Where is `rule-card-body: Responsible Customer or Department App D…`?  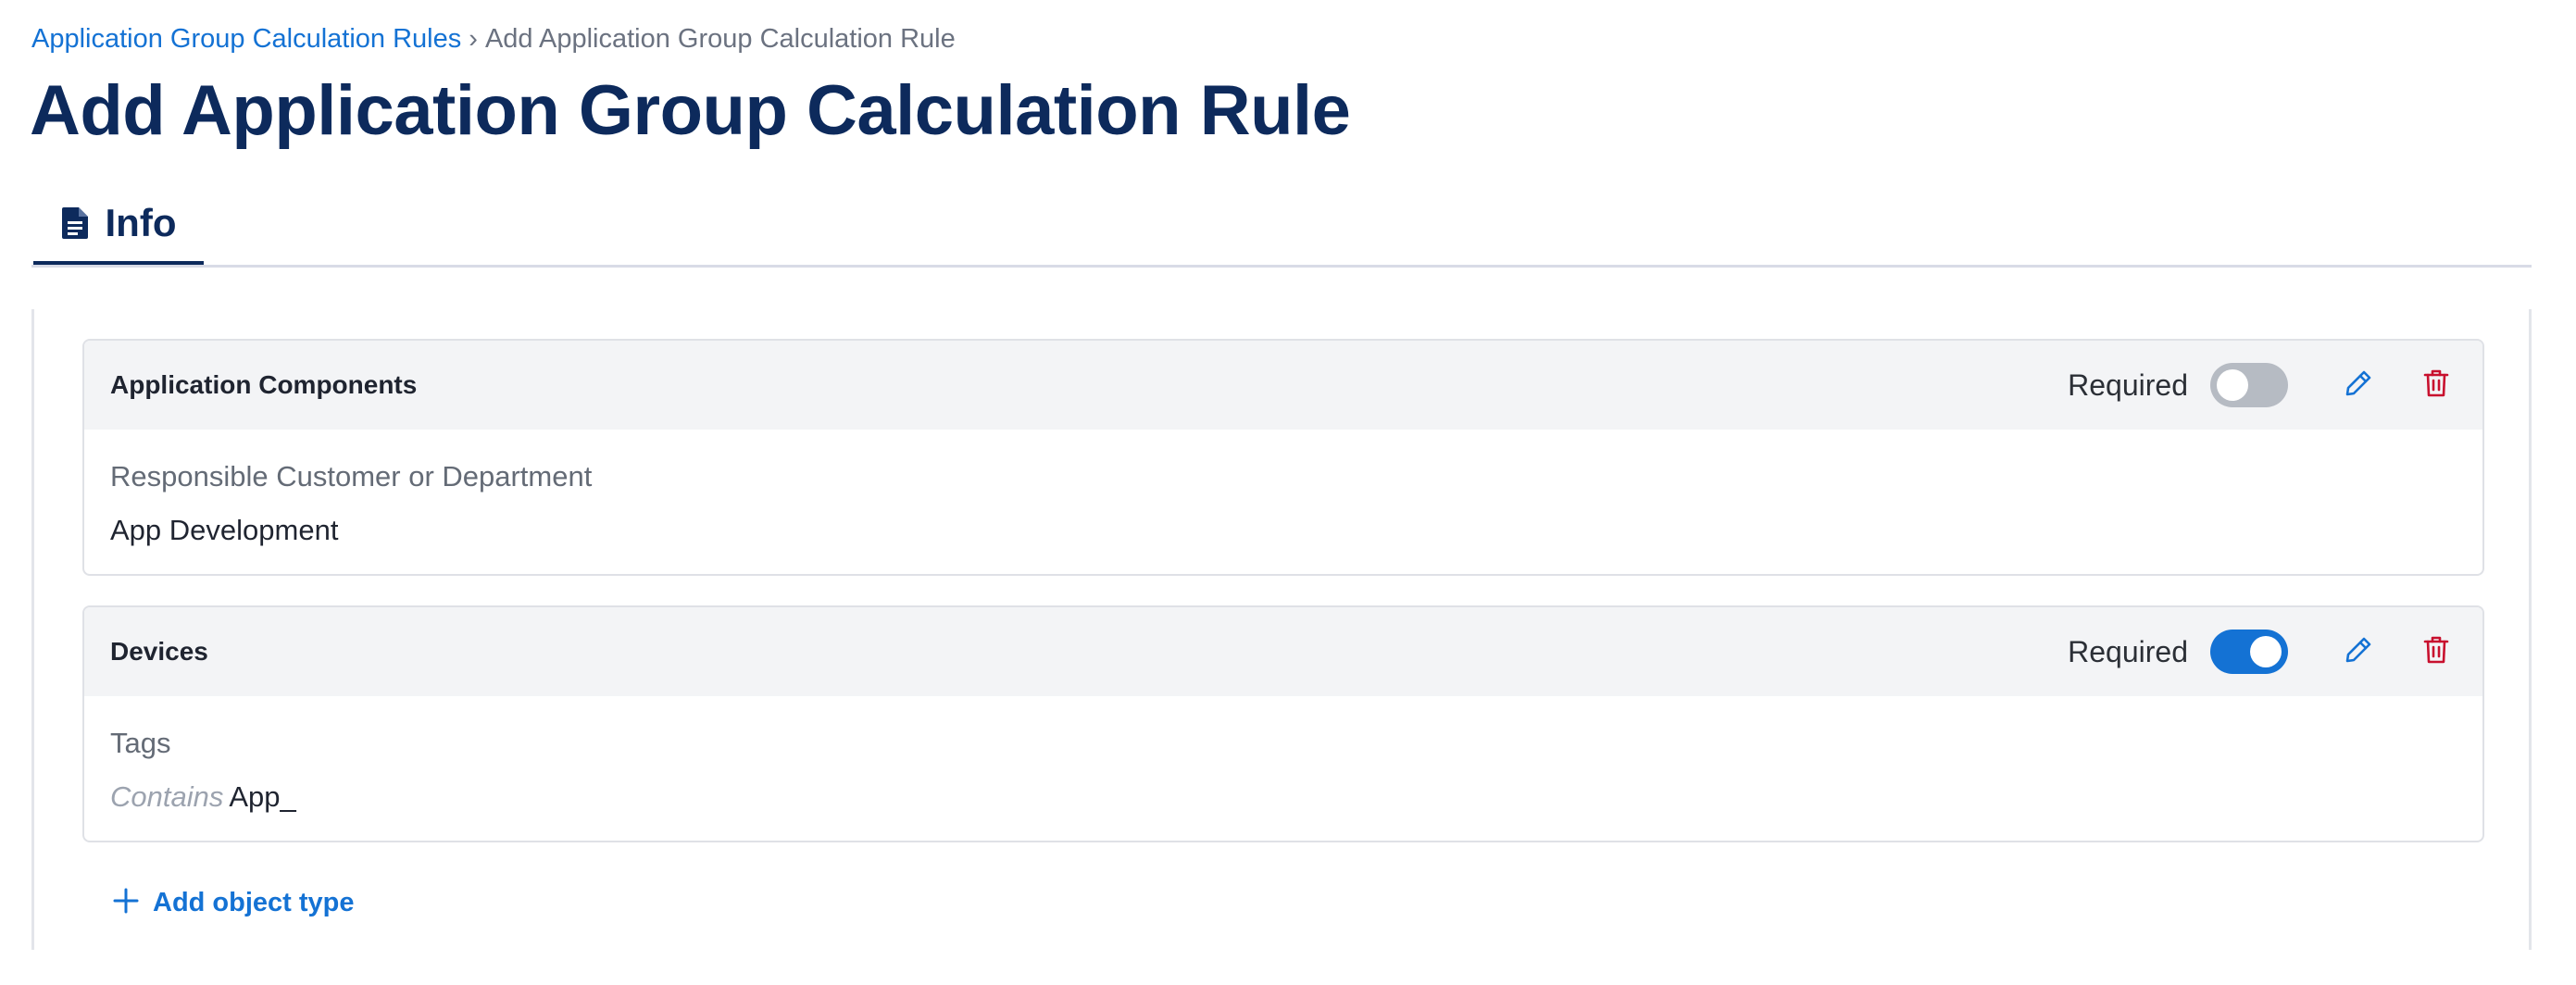 rule-card-body: Responsible Customer or Department App D… is located at coordinates (1283, 499).